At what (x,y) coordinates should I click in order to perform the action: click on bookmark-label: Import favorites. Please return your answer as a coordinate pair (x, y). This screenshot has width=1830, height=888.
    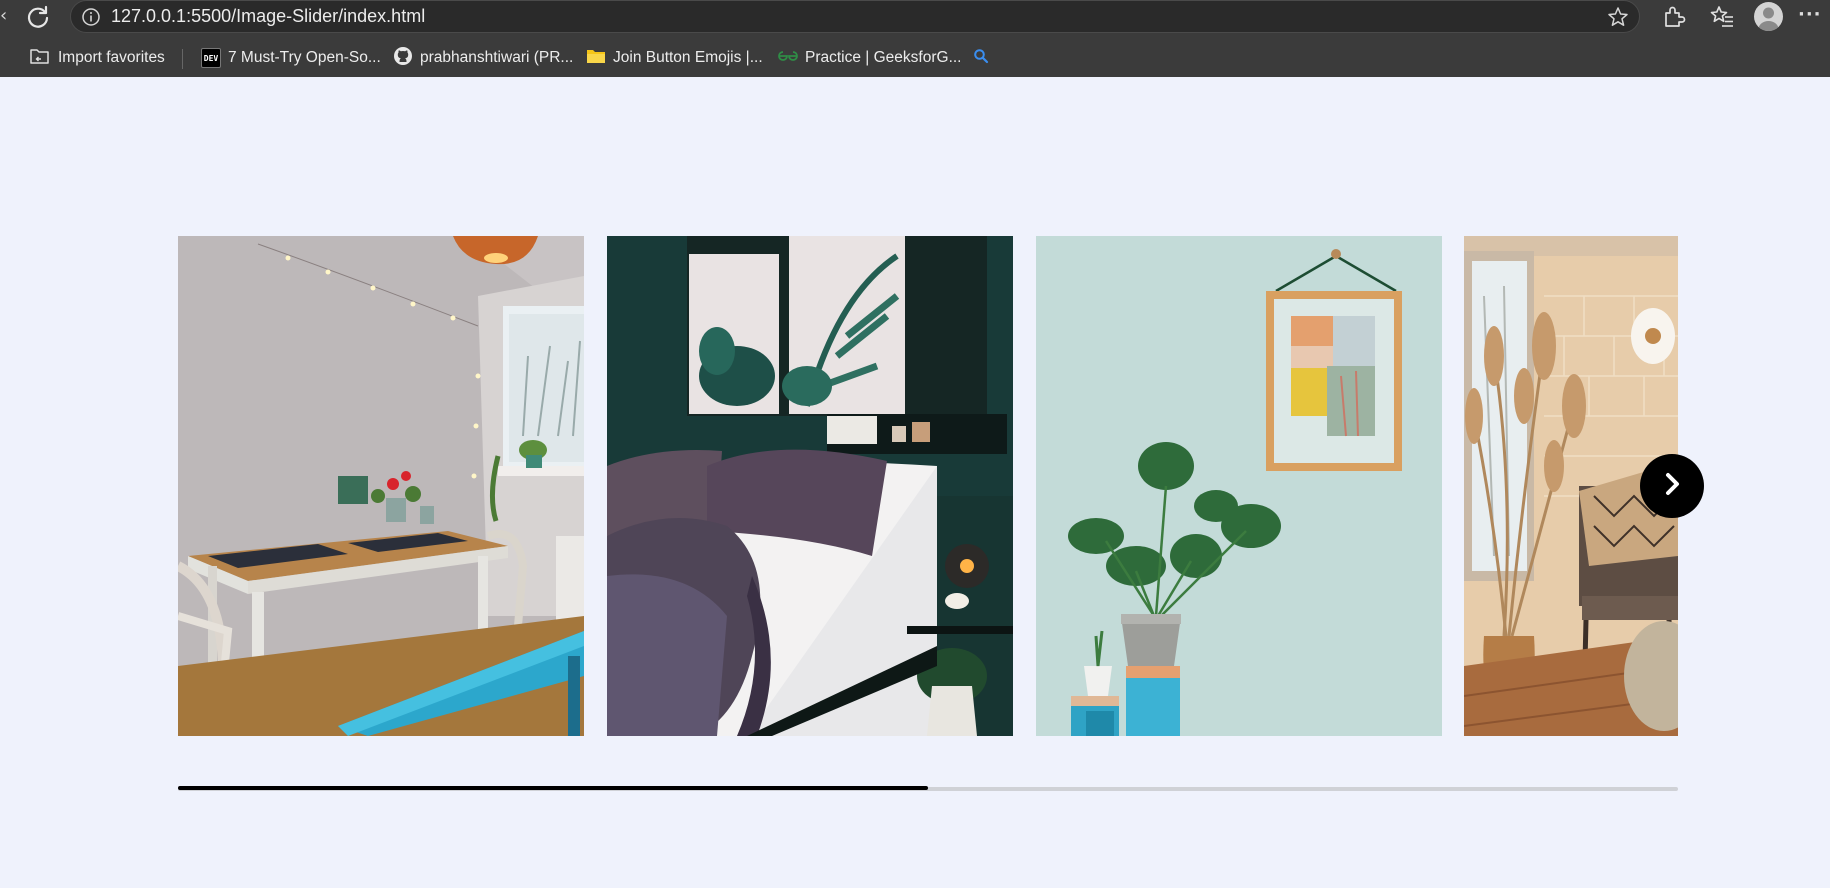
    Looking at the image, I should click on (111, 57).